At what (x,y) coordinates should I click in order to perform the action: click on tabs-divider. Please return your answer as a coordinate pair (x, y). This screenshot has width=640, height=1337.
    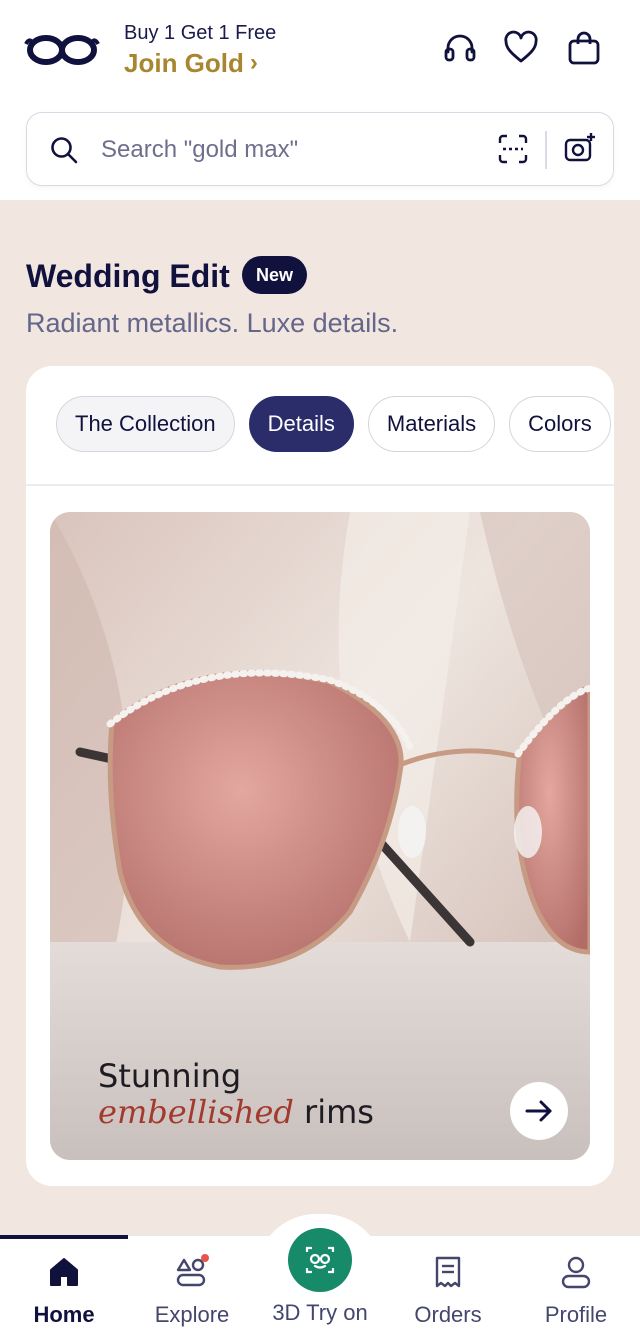
    Looking at the image, I should click on (320, 485).